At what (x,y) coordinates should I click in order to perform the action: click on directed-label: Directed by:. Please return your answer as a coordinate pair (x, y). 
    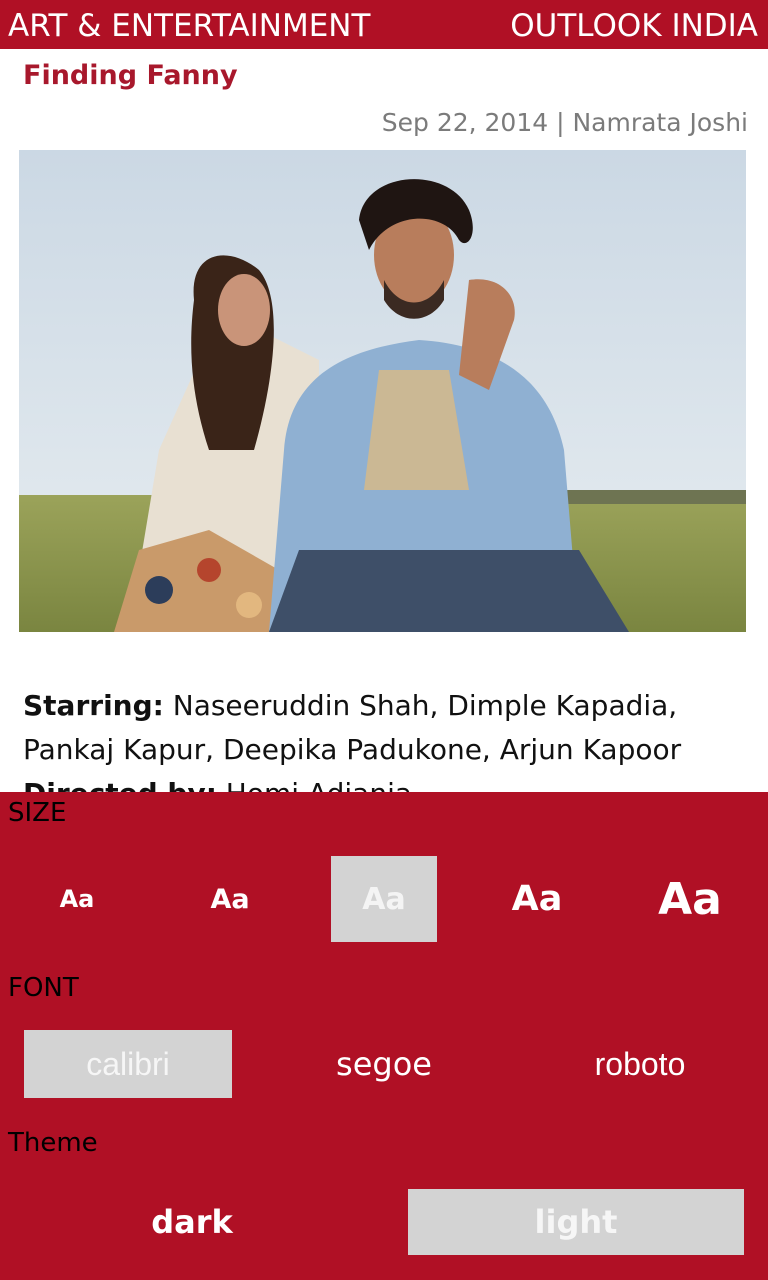
    Looking at the image, I should click on (120, 784).